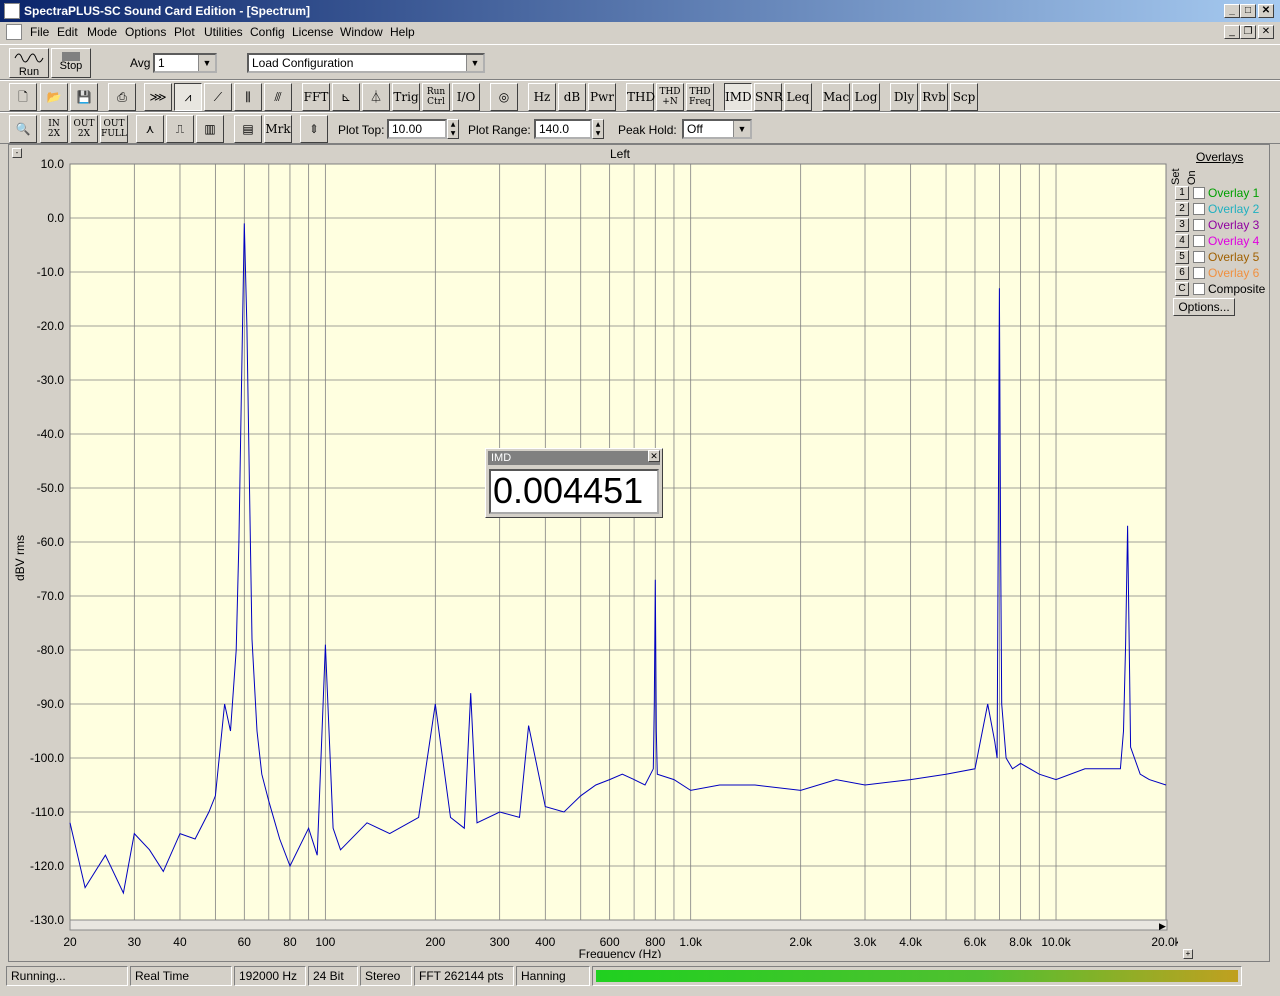 The height and width of the screenshot is (996, 1280). What do you see at coordinates (1248, 32) in the screenshot?
I see `mdi-restore-icon: ❐` at bounding box center [1248, 32].